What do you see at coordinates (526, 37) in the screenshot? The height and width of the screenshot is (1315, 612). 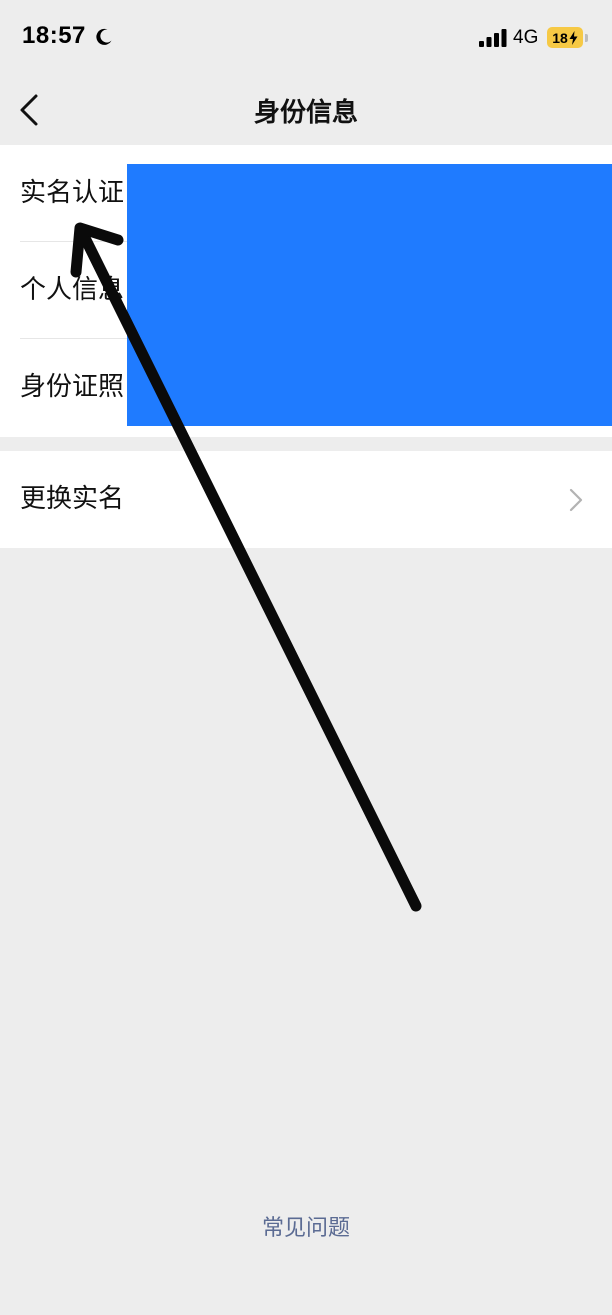 I see `network-type: 4G` at bounding box center [526, 37].